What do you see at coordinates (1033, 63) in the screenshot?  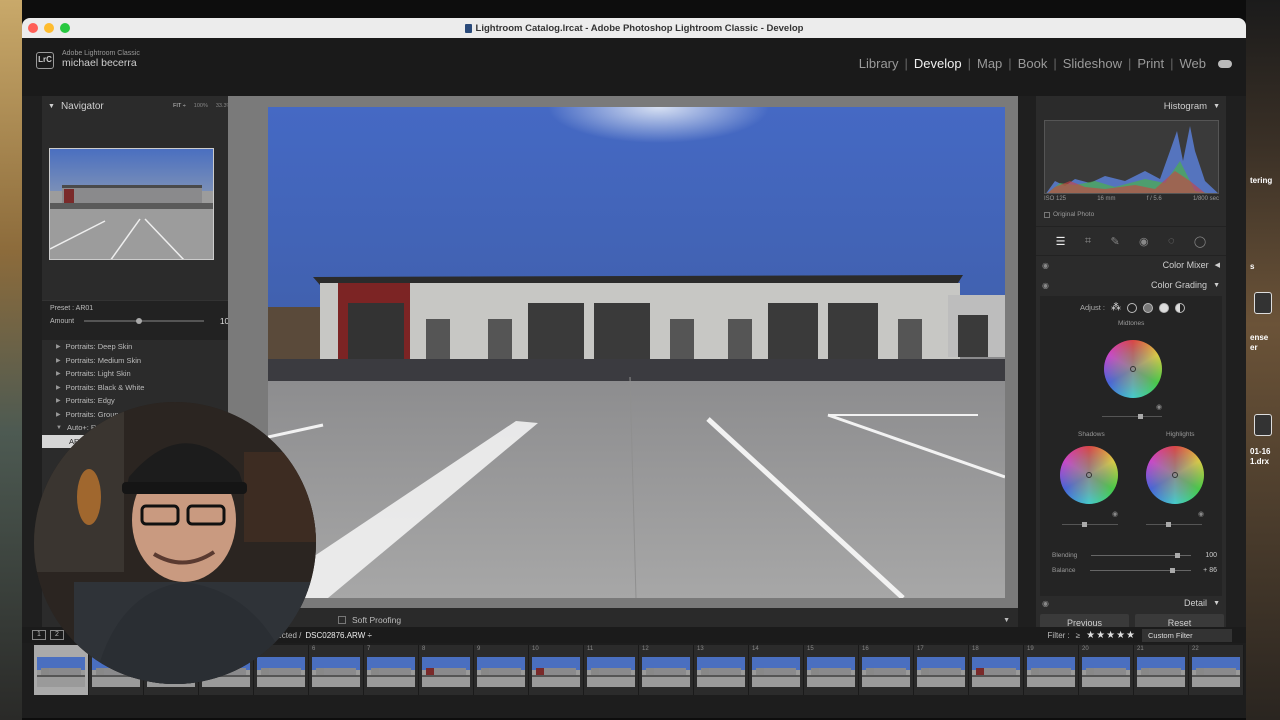 I see `module-book: Book` at bounding box center [1033, 63].